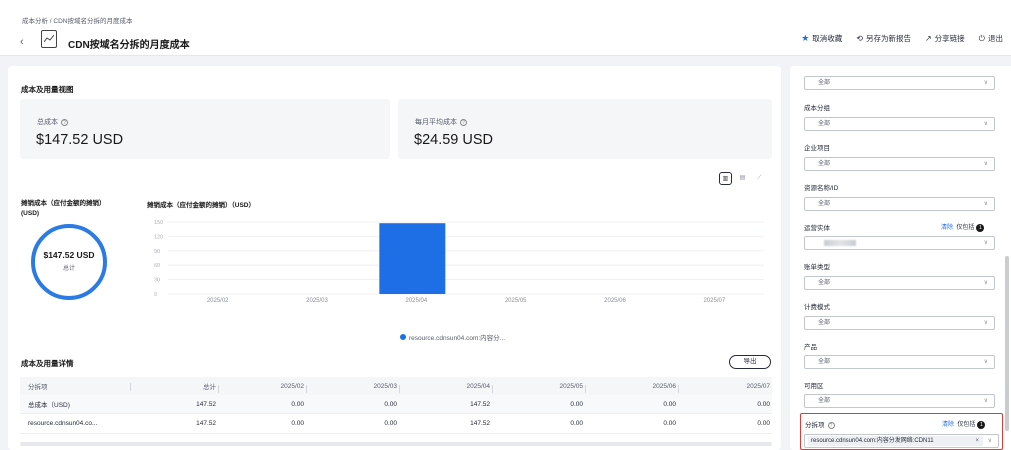 The width and height of the screenshot is (1011, 450). What do you see at coordinates (69, 255) in the screenshot?
I see `donut-value: $147.52 USD` at bounding box center [69, 255].